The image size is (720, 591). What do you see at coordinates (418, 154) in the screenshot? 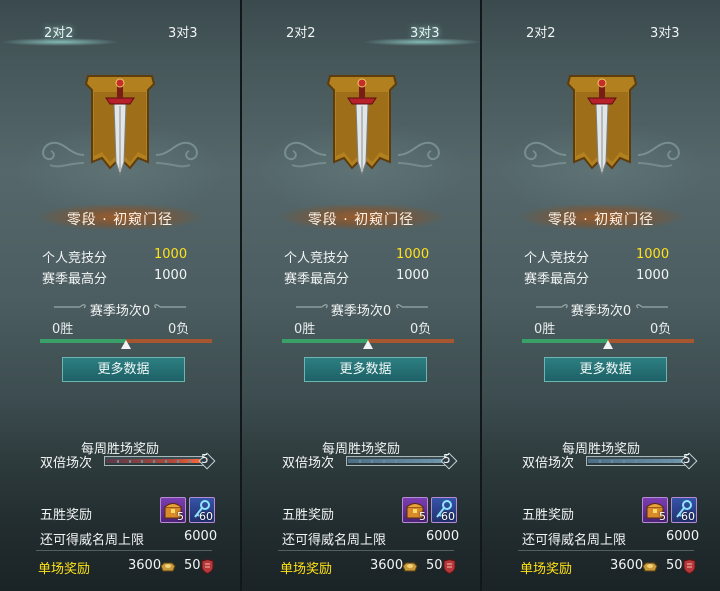
I see `cloud-swirl-right-icon` at bounding box center [418, 154].